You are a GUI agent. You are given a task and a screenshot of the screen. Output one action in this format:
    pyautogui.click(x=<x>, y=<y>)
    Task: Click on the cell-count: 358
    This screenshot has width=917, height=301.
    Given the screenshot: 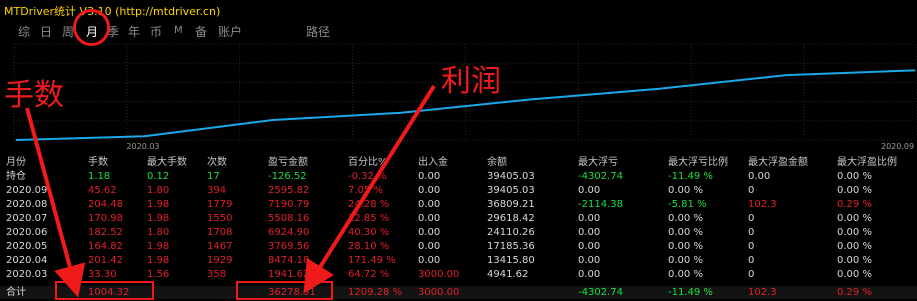 What is the action you would take?
    pyautogui.click(x=217, y=274)
    